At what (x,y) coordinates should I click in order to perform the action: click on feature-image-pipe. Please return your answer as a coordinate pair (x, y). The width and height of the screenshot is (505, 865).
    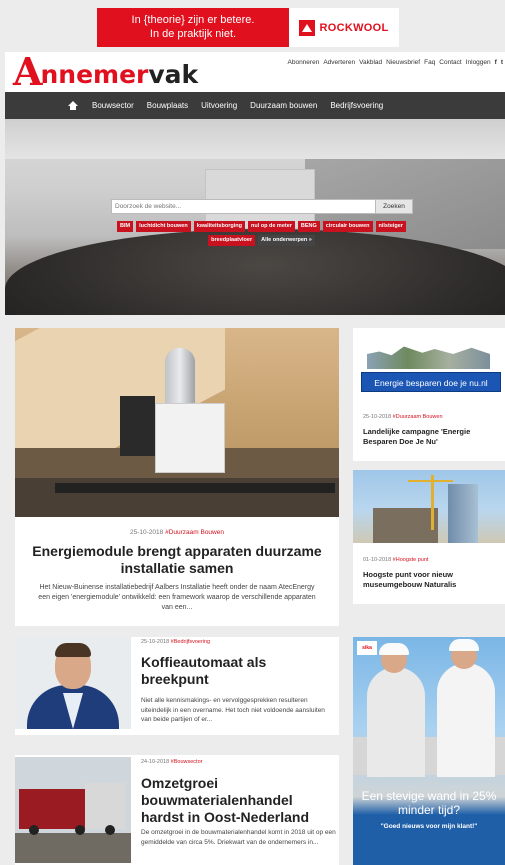
    Looking at the image, I should click on (195, 488).